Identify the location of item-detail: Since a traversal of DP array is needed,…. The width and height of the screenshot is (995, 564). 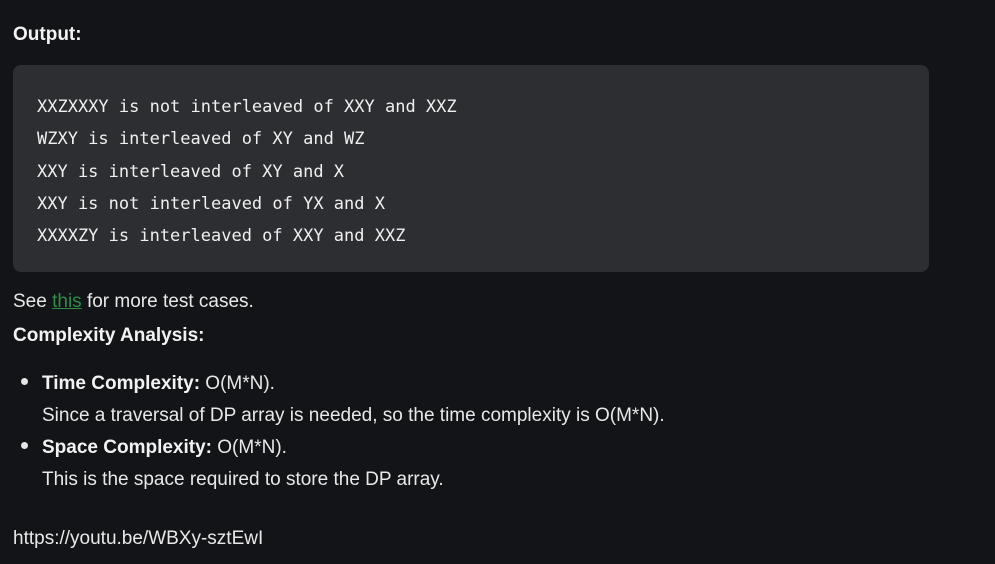
(353, 415).